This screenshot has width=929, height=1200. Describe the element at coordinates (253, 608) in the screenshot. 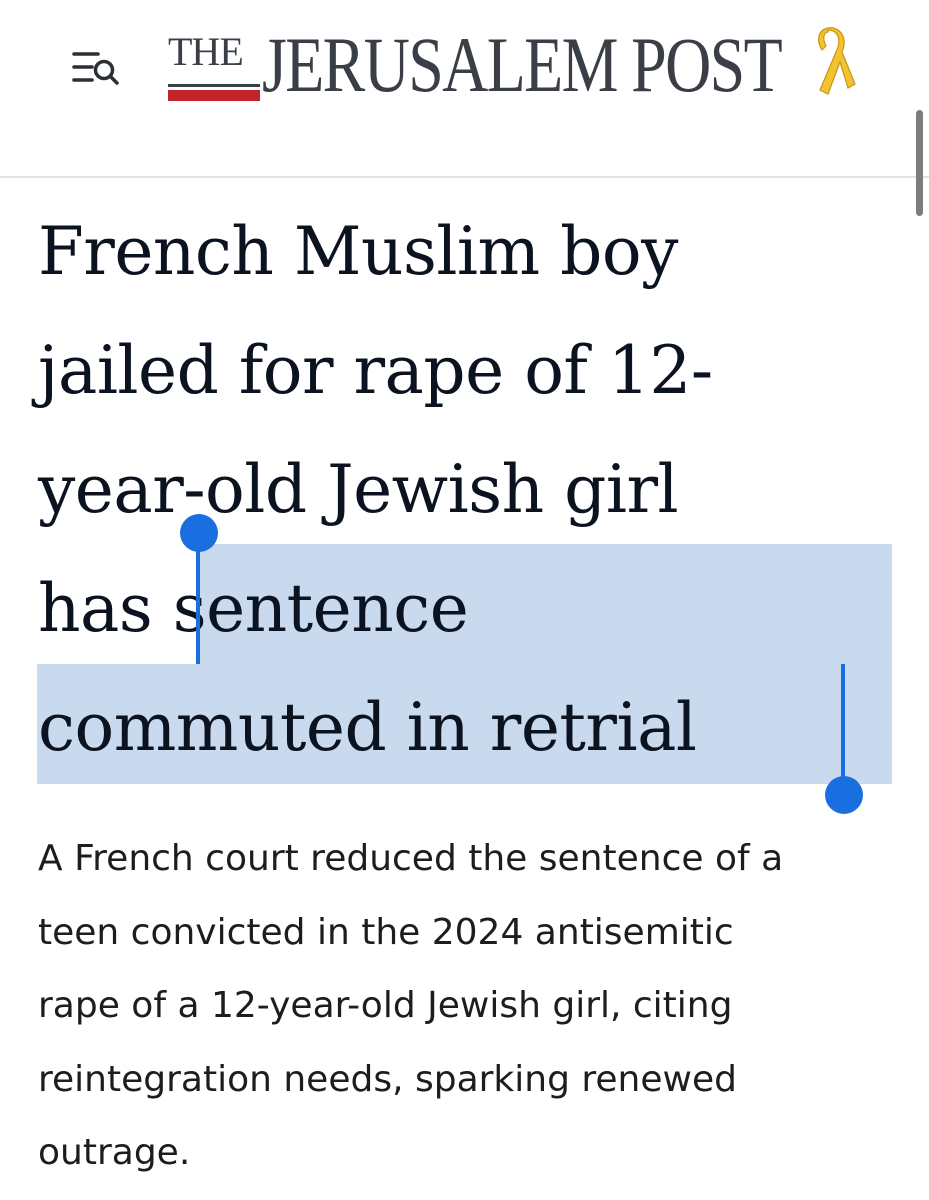

I see `headline-line: has sentence` at that location.